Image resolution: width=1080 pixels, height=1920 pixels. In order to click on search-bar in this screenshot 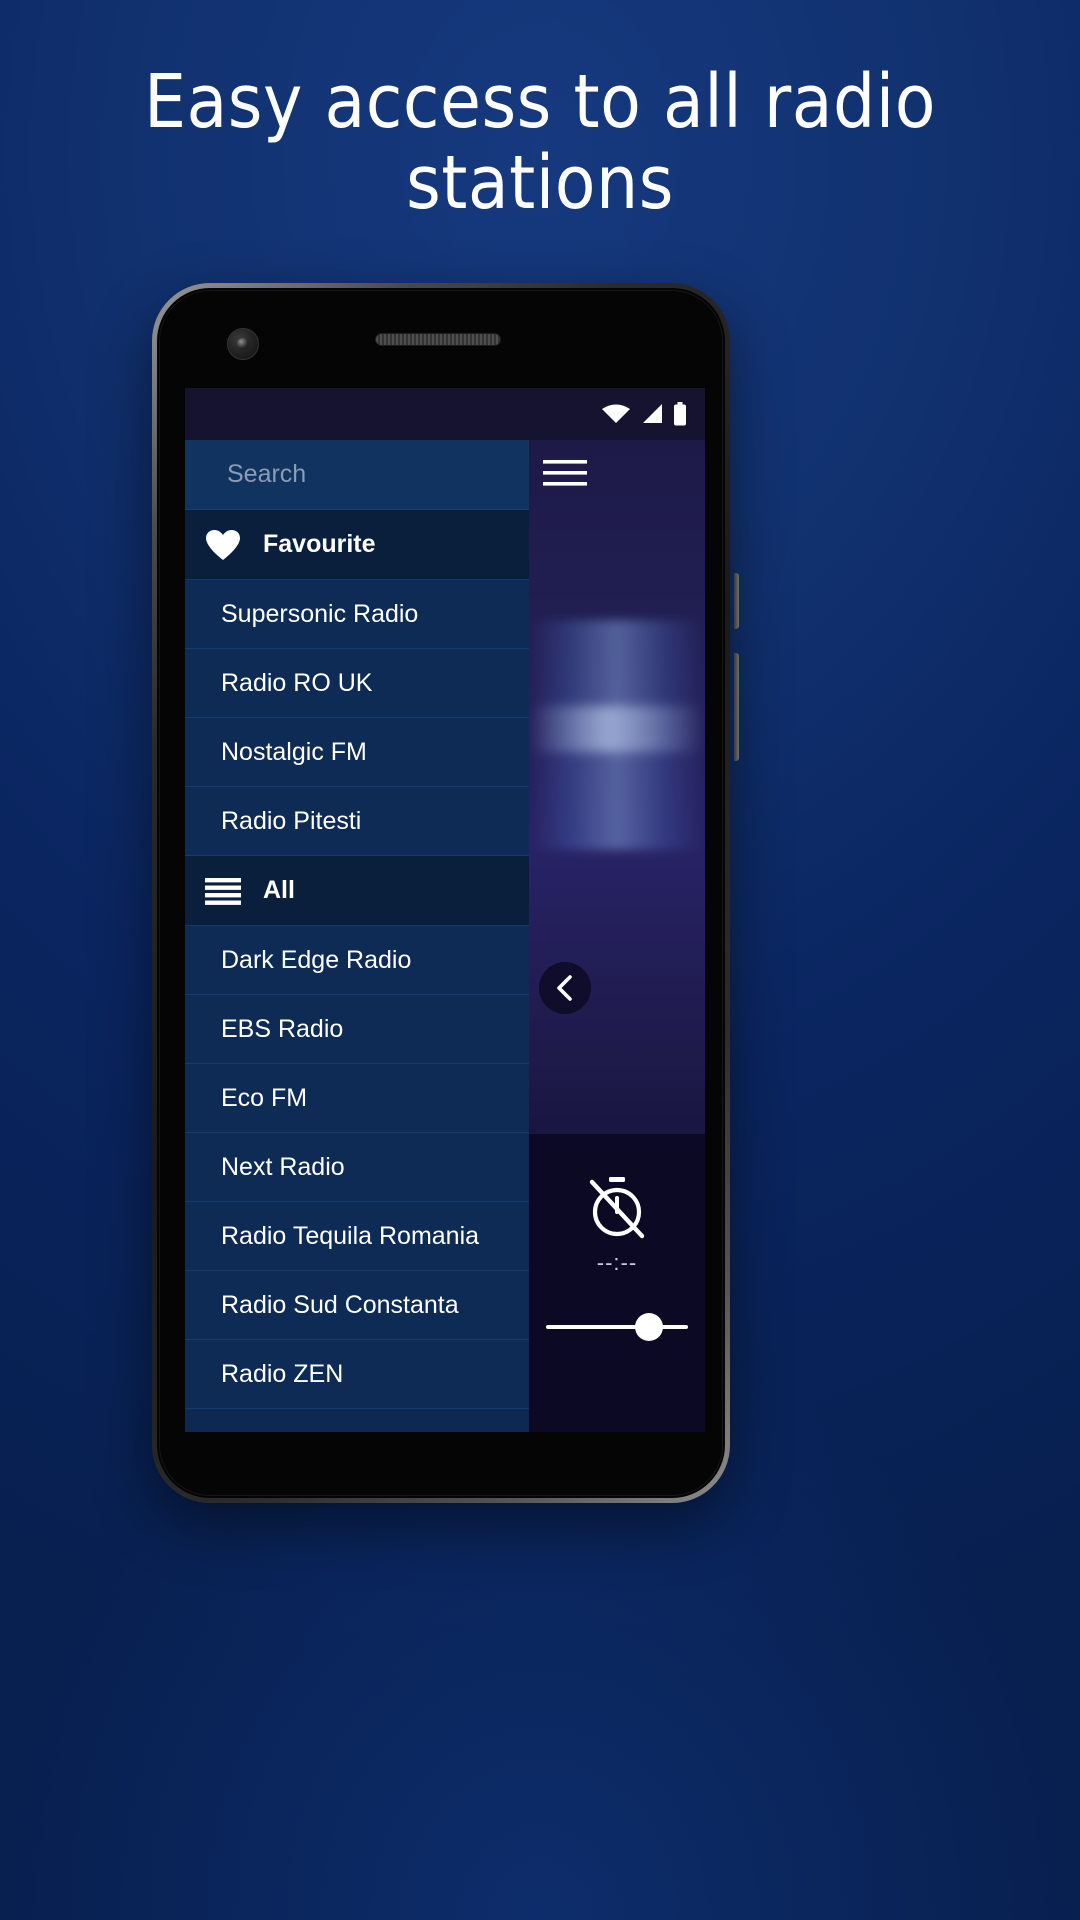, I will do `click(357, 475)`.